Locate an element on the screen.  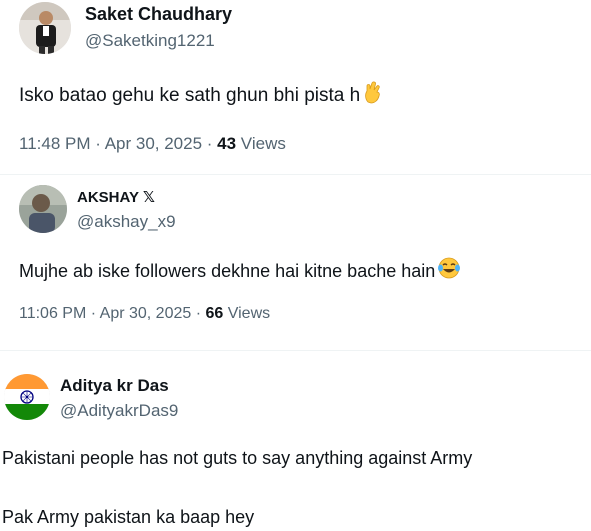
views-count: 43 is located at coordinates (227, 143).